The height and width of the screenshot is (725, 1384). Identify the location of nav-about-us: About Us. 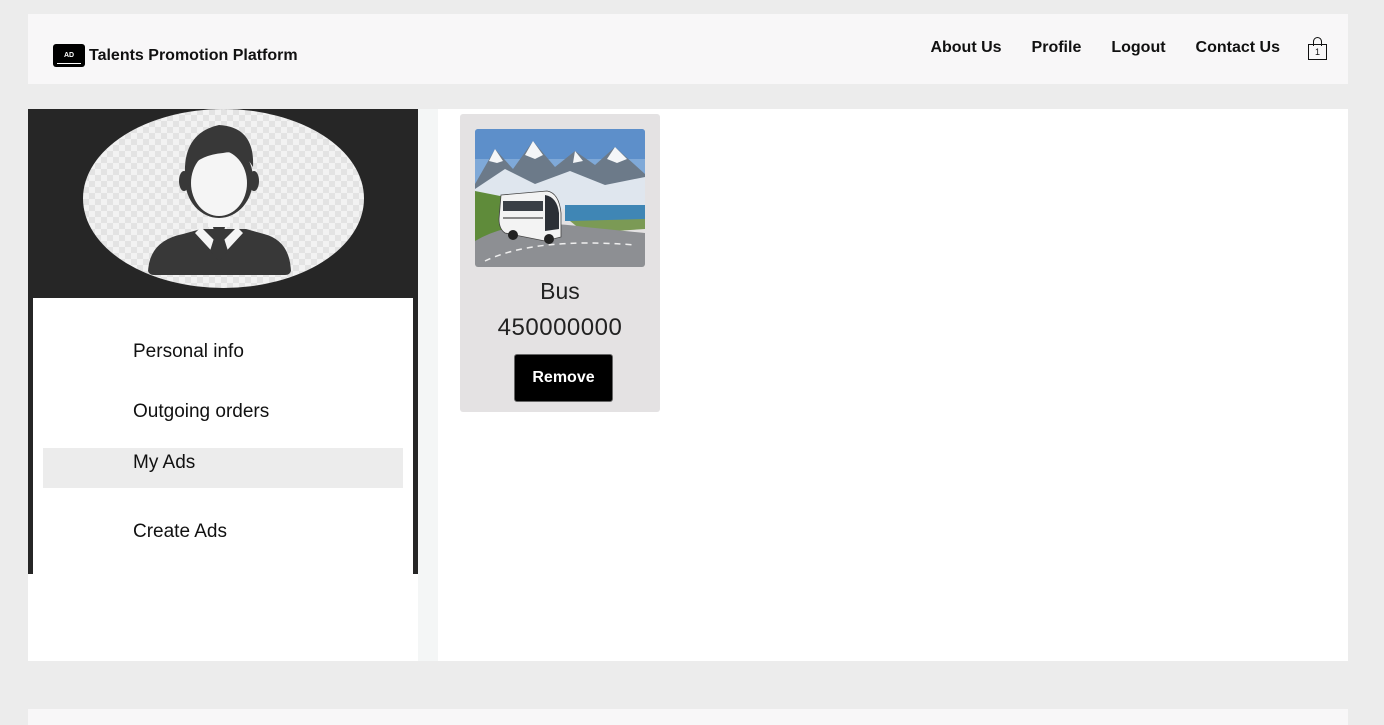
(965, 48).